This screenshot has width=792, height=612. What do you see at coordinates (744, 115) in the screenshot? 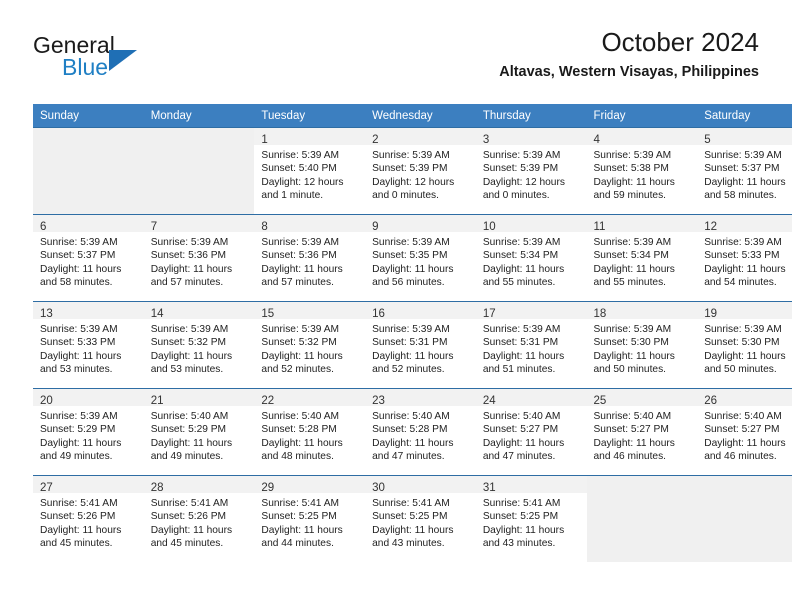
I see `weekday-header-saturday: Saturday` at bounding box center [744, 115].